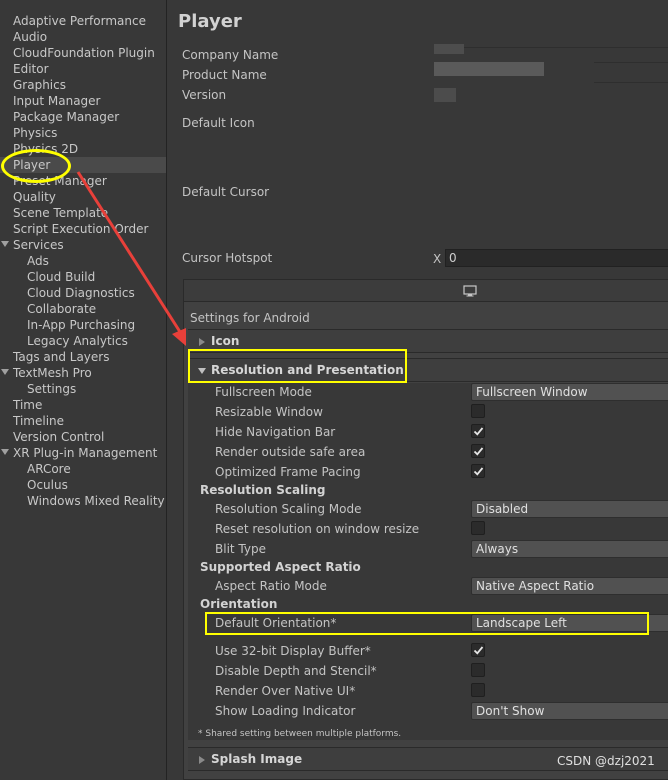  I want to click on sidebar-item-in-app-purchasing: In-App Purchasing, so click(83, 325).